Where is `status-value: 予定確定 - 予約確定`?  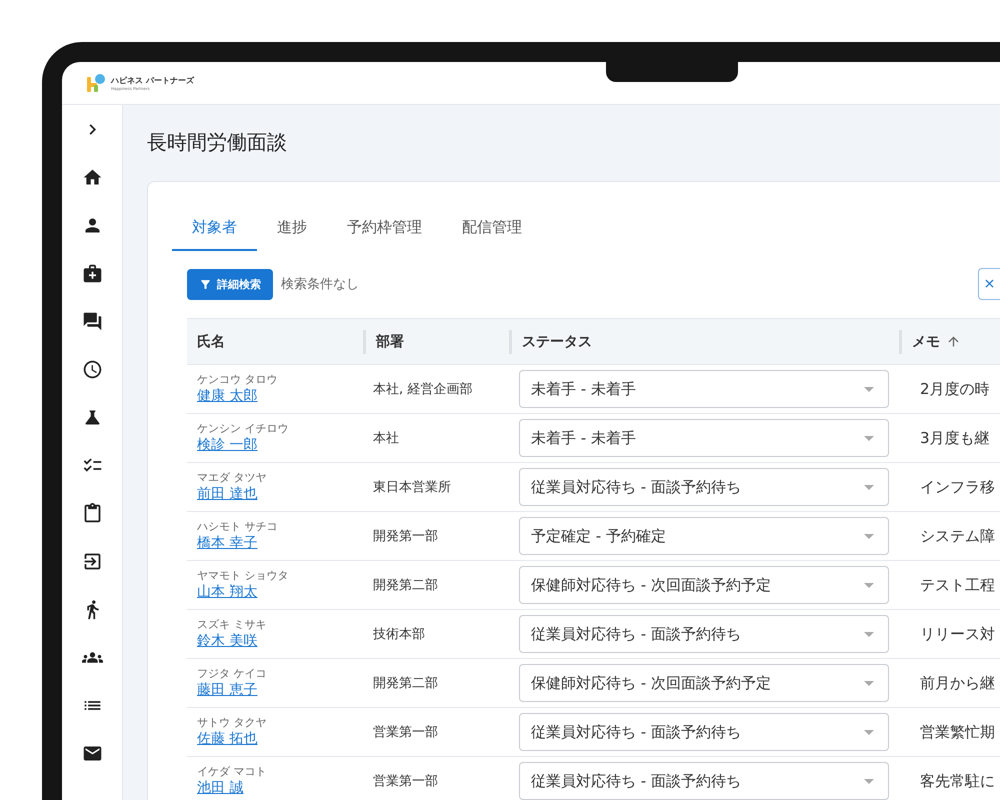 status-value: 予定確定 - 予約確定 is located at coordinates (598, 536).